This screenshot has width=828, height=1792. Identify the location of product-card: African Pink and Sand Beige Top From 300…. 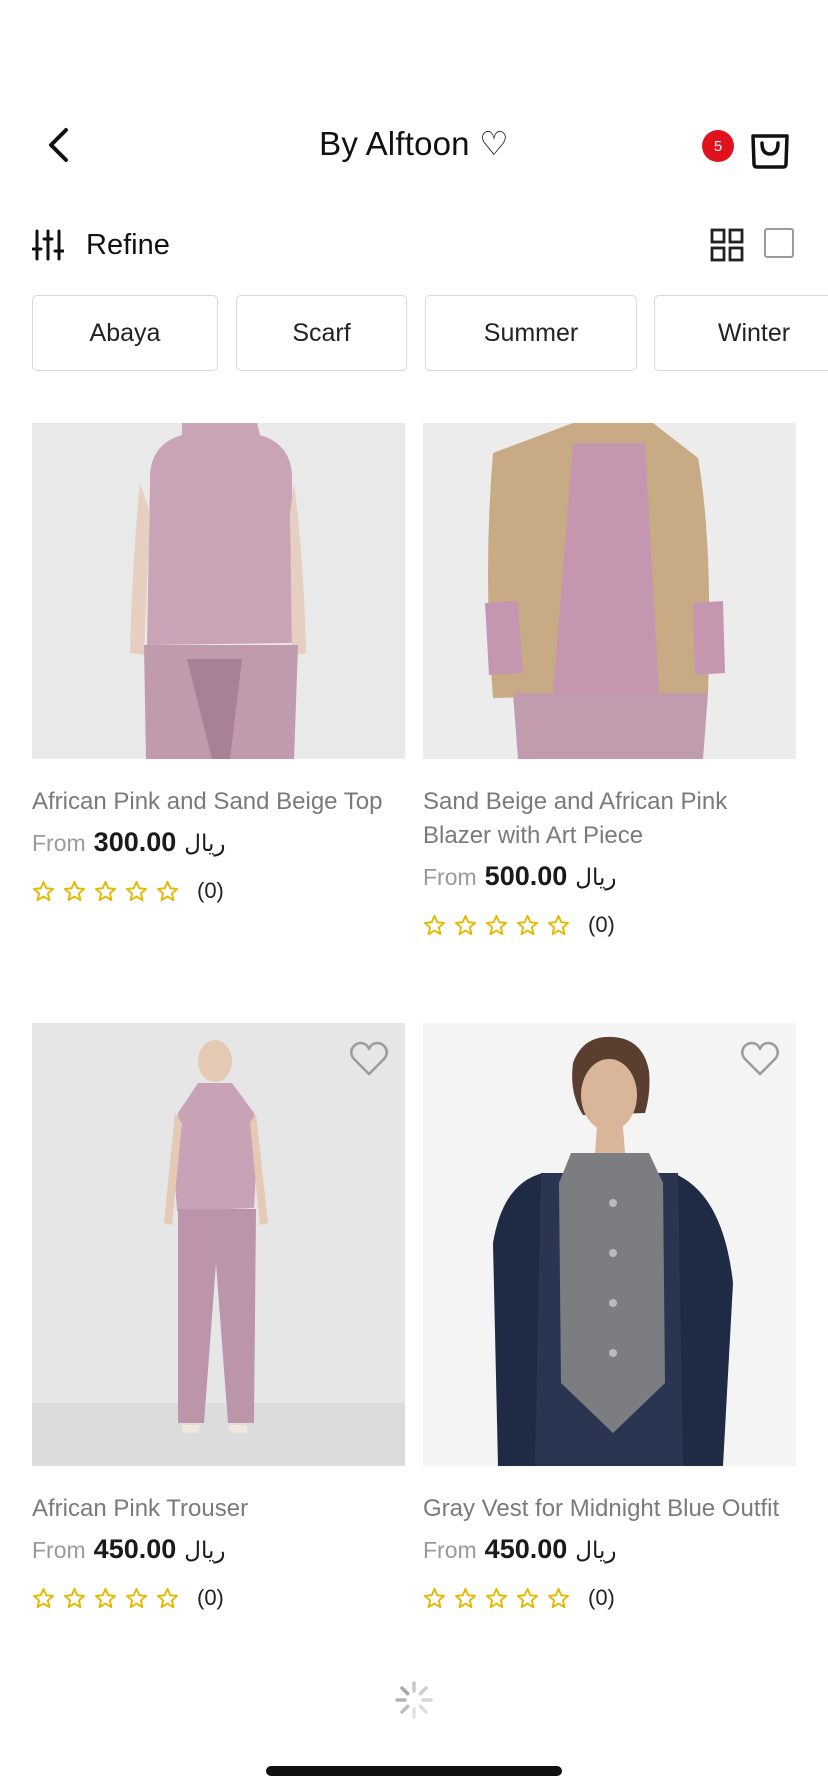
(218, 663).